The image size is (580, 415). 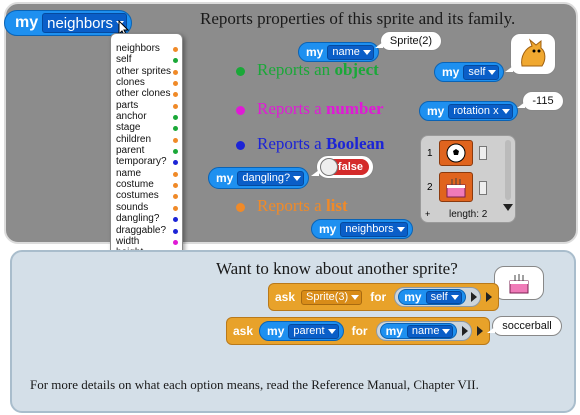 I want to click on my-dangling-block: my dangling?, so click(x=259, y=178).